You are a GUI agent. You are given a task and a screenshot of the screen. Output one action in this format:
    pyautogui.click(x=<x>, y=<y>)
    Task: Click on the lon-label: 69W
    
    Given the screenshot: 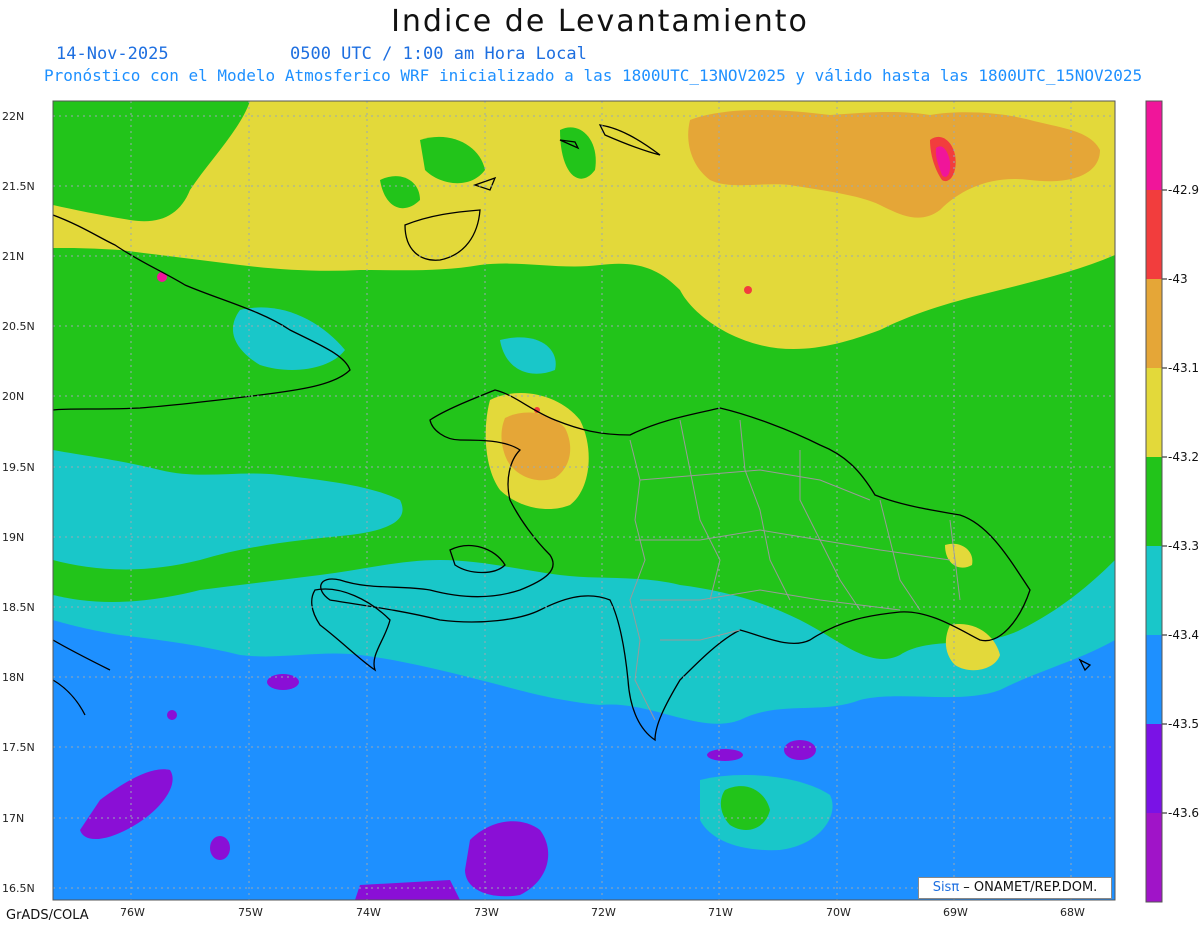 What is the action you would take?
    pyautogui.click(x=955, y=912)
    